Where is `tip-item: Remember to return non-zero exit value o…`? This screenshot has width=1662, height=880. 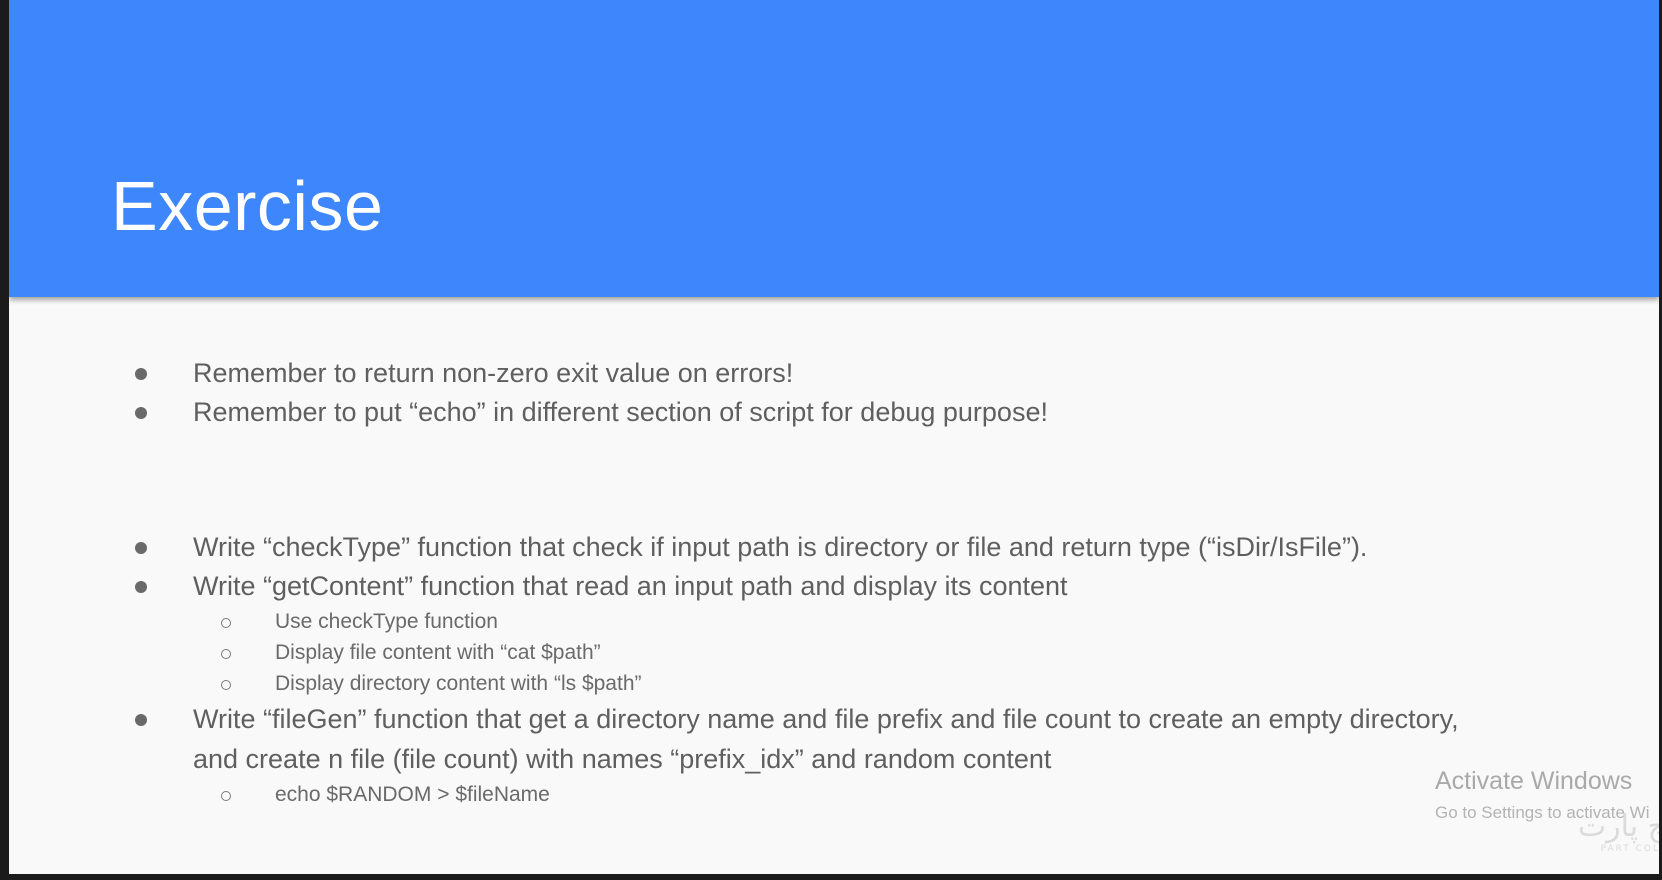 tip-item: Remember to return non-zero exit value o… is located at coordinates (493, 373).